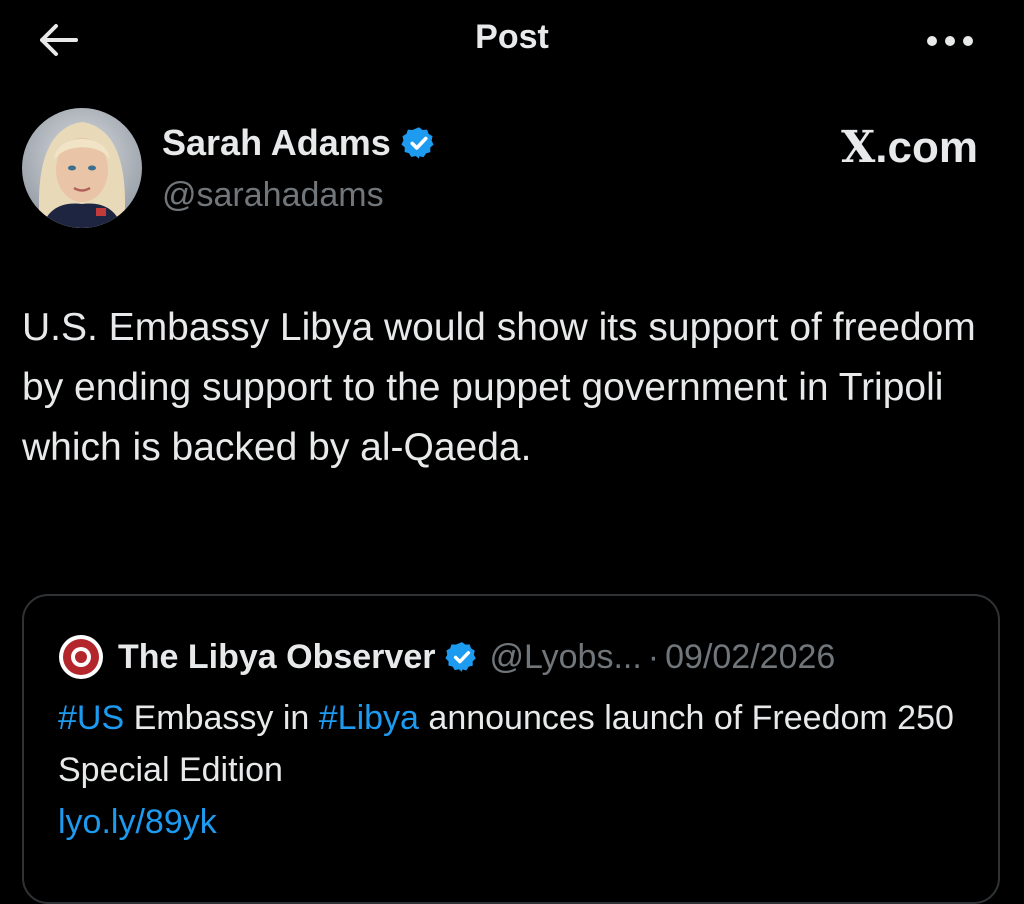  I want to click on url-link: lyo.ly/89yk, so click(137, 822).